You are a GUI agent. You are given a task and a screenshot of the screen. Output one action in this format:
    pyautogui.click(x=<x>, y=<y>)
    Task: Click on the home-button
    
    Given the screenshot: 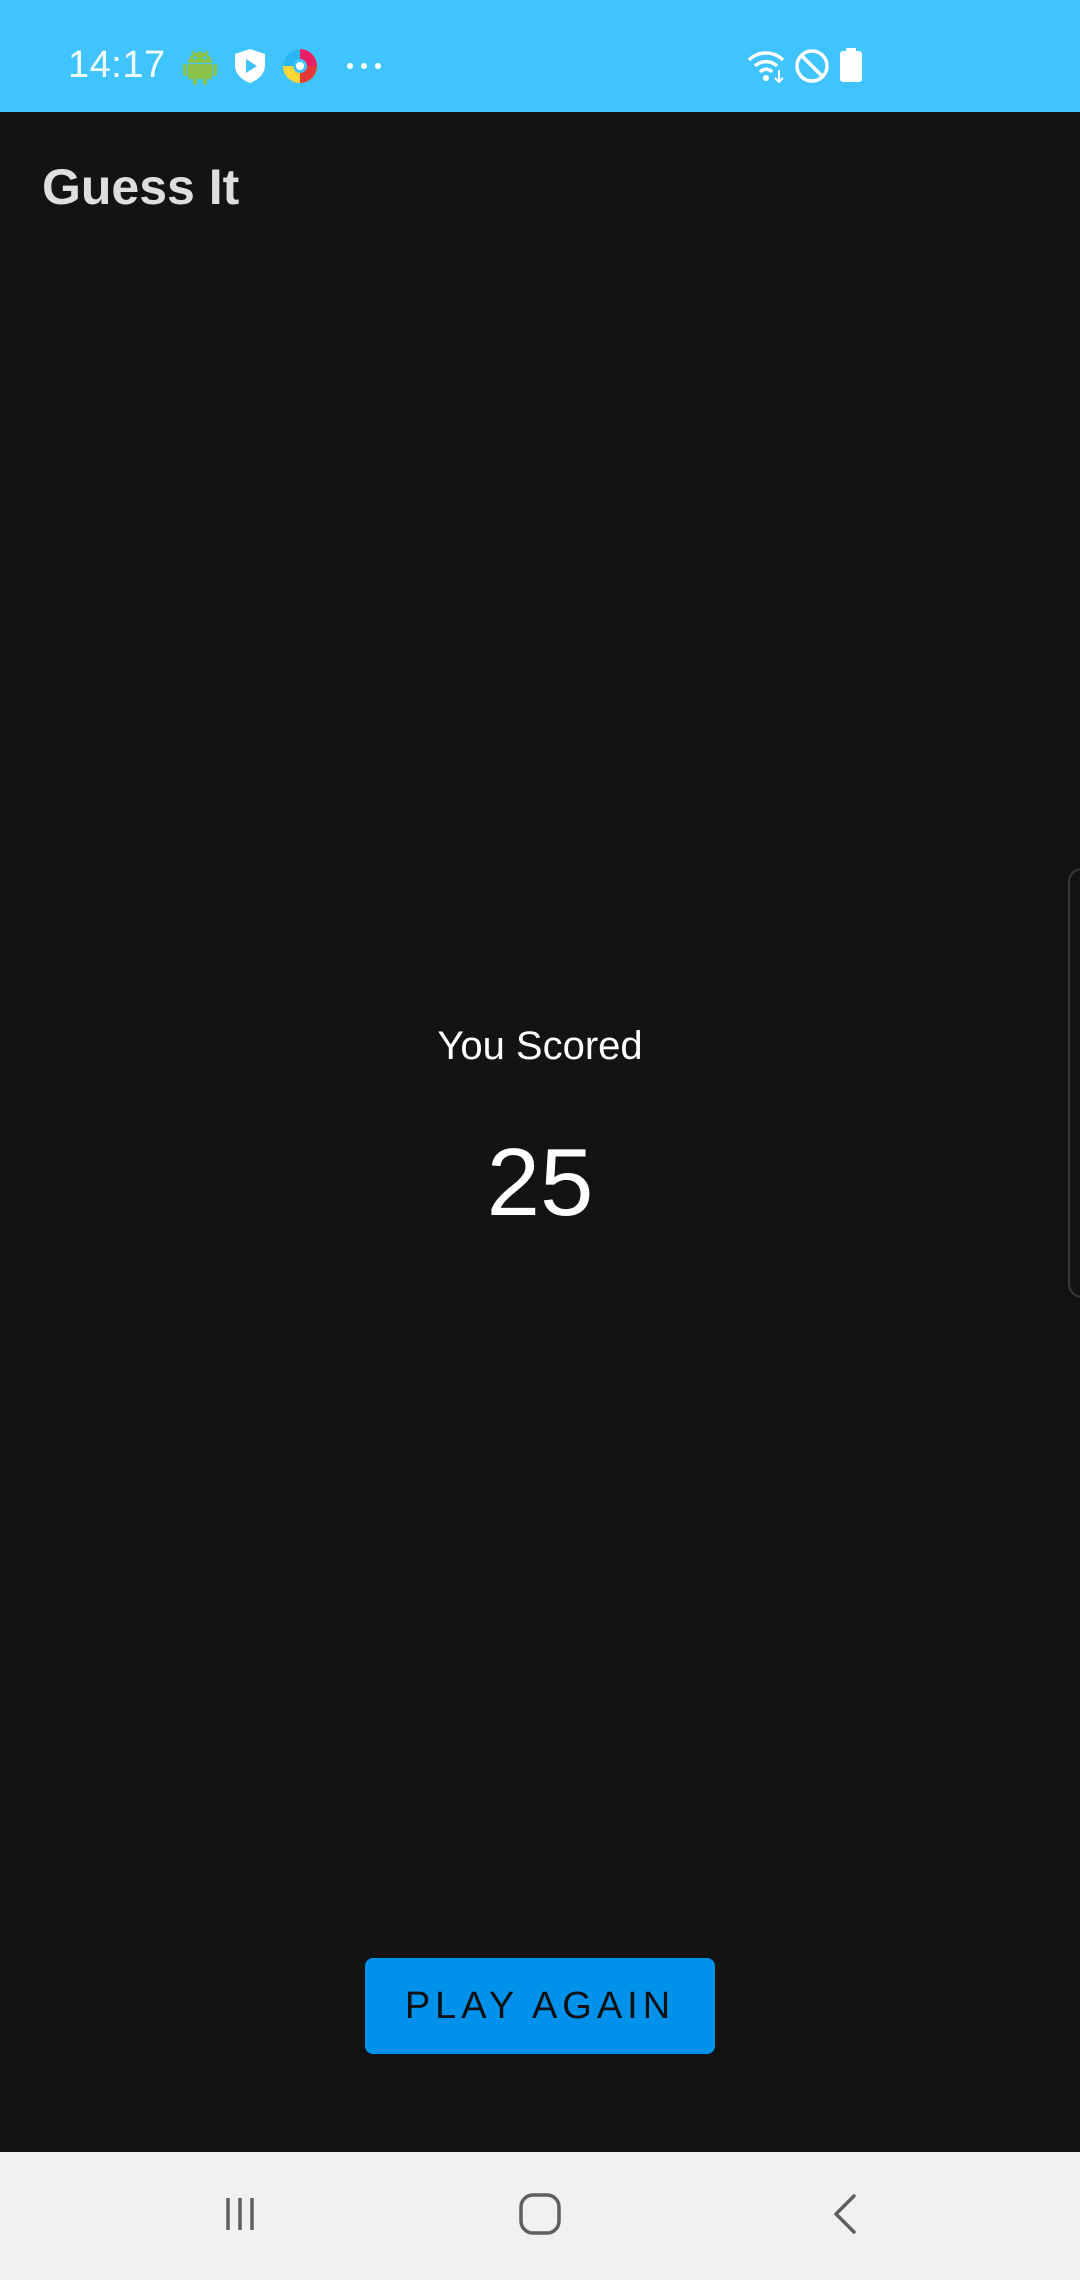 What is the action you would take?
    pyautogui.click(x=540, y=2216)
    